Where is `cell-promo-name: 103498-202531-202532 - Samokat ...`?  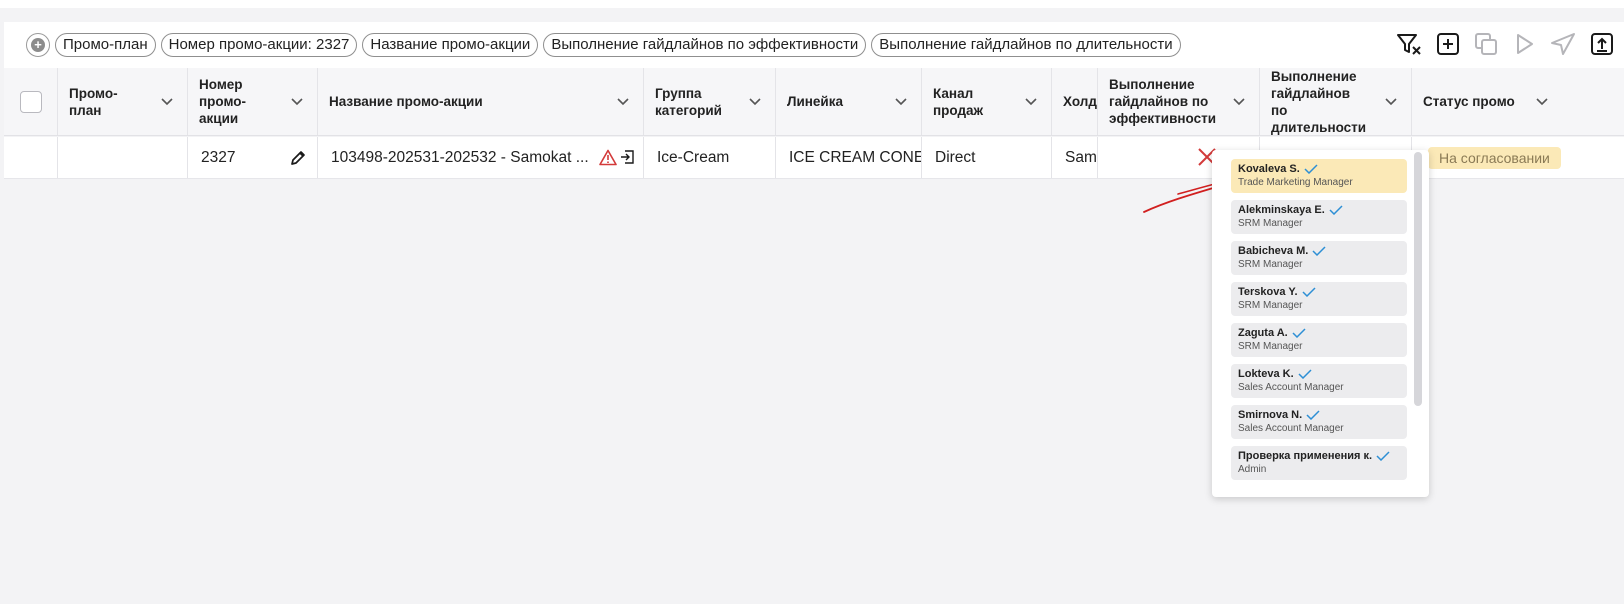 cell-promo-name: 103498-202531-202532 - Samokat ... is located at coordinates (481, 157).